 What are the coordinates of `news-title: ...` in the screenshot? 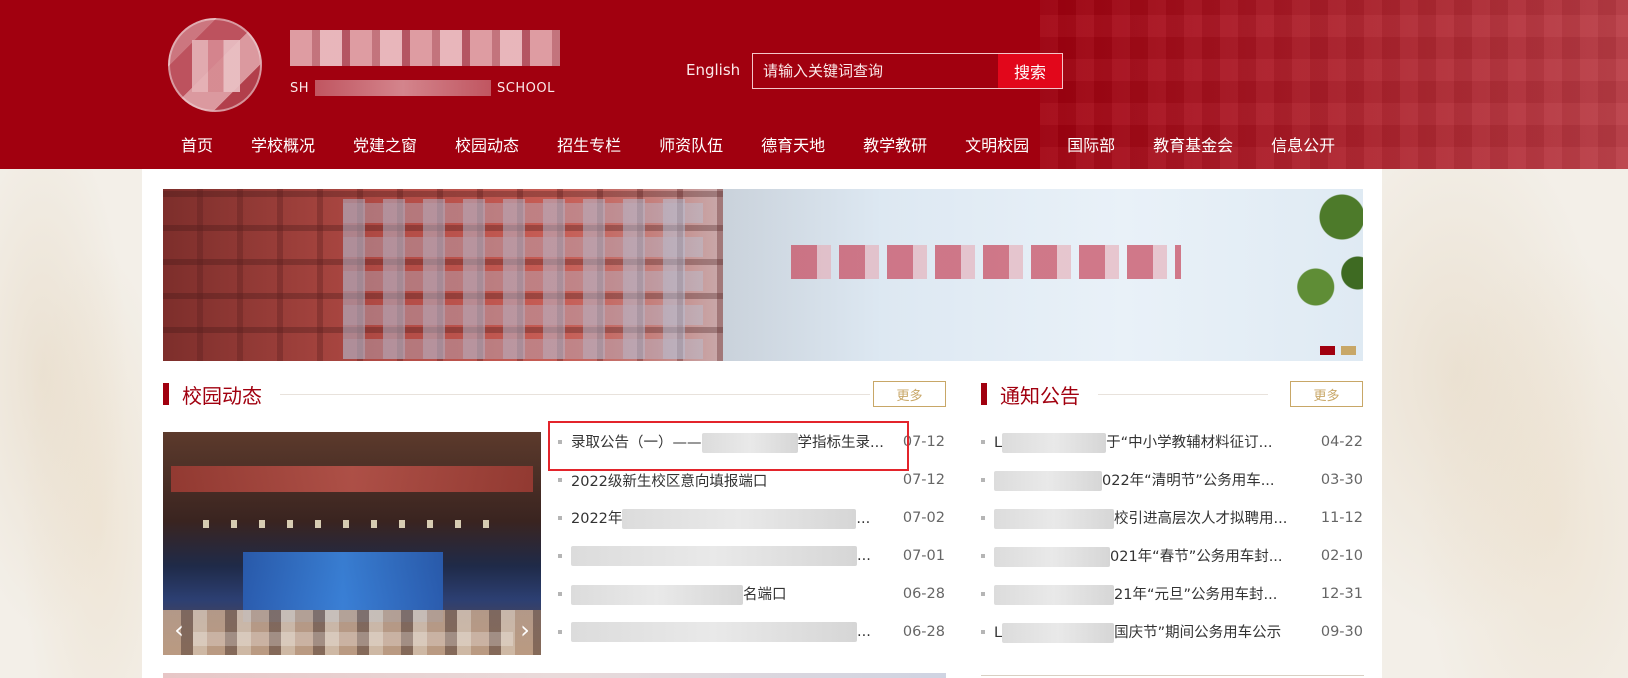 It's located at (721, 556).